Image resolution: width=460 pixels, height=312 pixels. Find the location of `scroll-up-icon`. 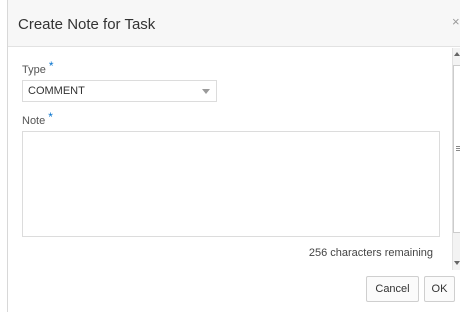

scroll-up-icon is located at coordinates (457, 54).